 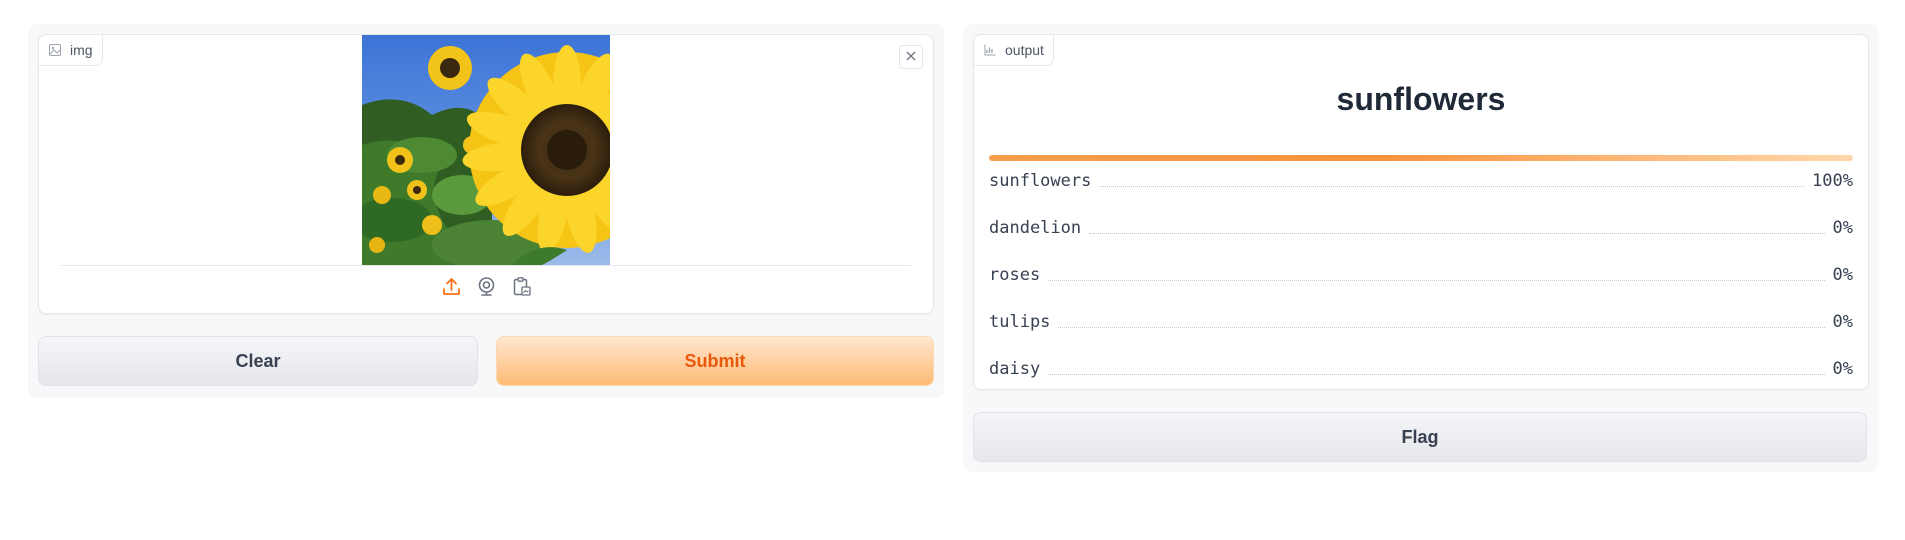 I want to click on top-confidence-bar, so click(x=1421, y=158).